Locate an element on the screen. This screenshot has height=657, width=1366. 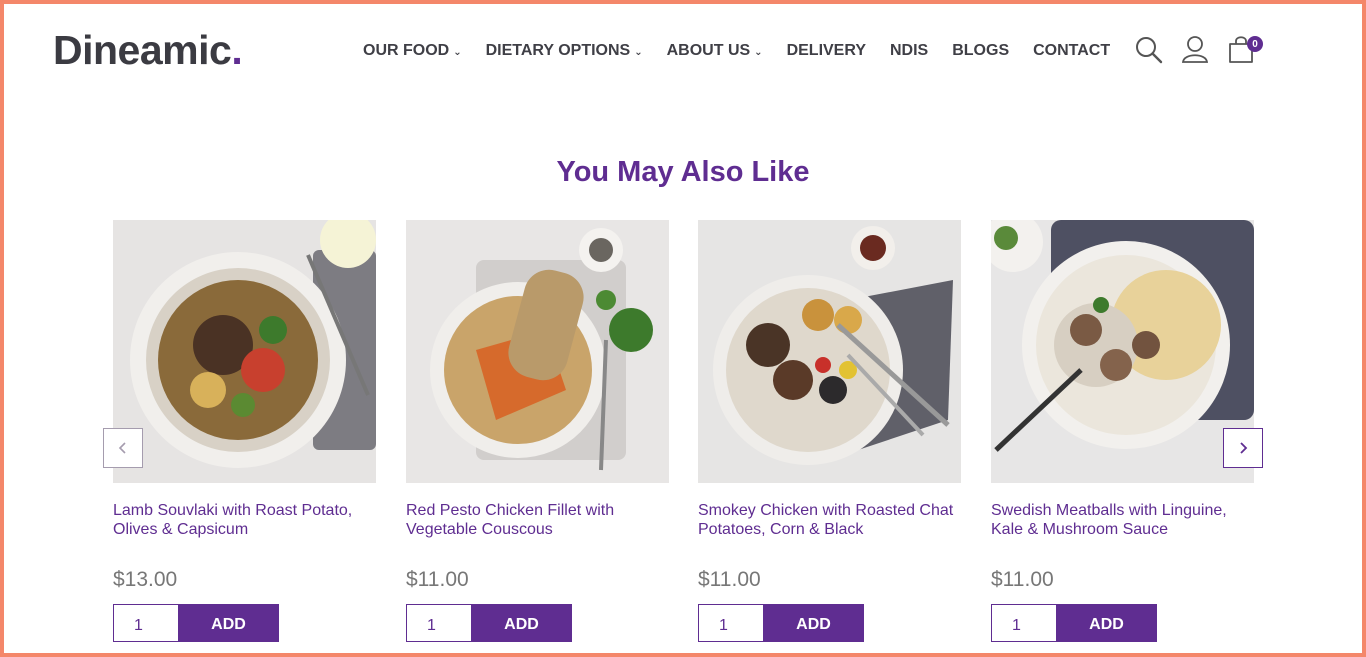
search-icon is located at coordinates (1149, 49).